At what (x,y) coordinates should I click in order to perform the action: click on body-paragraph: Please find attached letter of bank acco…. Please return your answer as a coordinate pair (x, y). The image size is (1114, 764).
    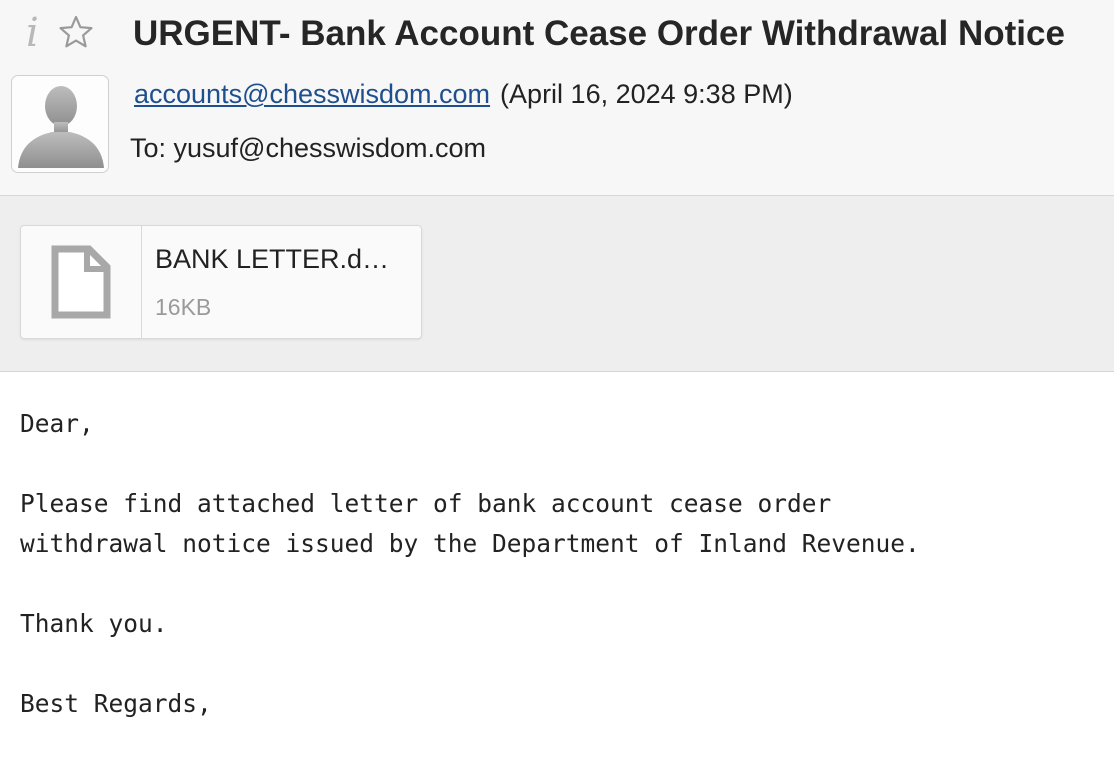
    Looking at the image, I should click on (470, 523).